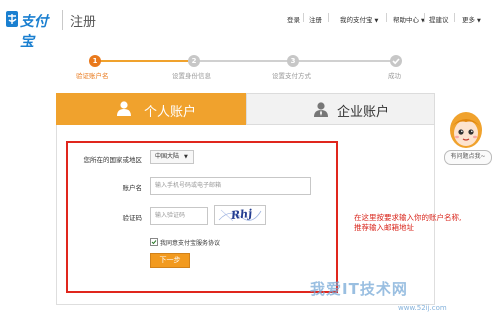 This screenshot has width=500, height=329. I want to click on nav-my-alipay-label: 我的支付宝, so click(356, 20).